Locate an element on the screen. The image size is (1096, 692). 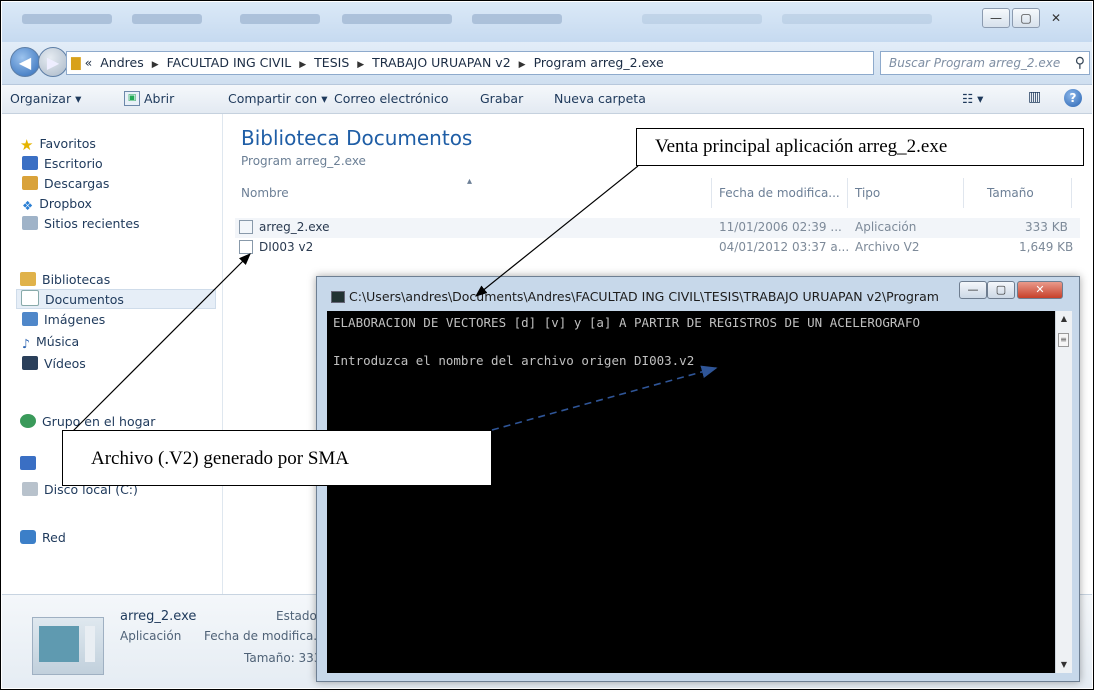
desktop-icon is located at coordinates (30, 163).